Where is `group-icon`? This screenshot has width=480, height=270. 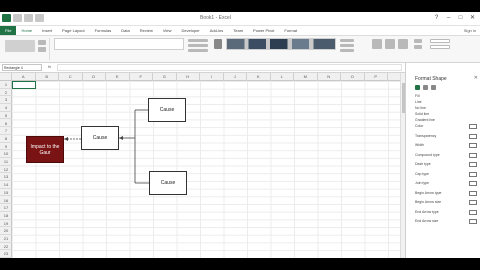
group-icon is located at coordinates (418, 47).